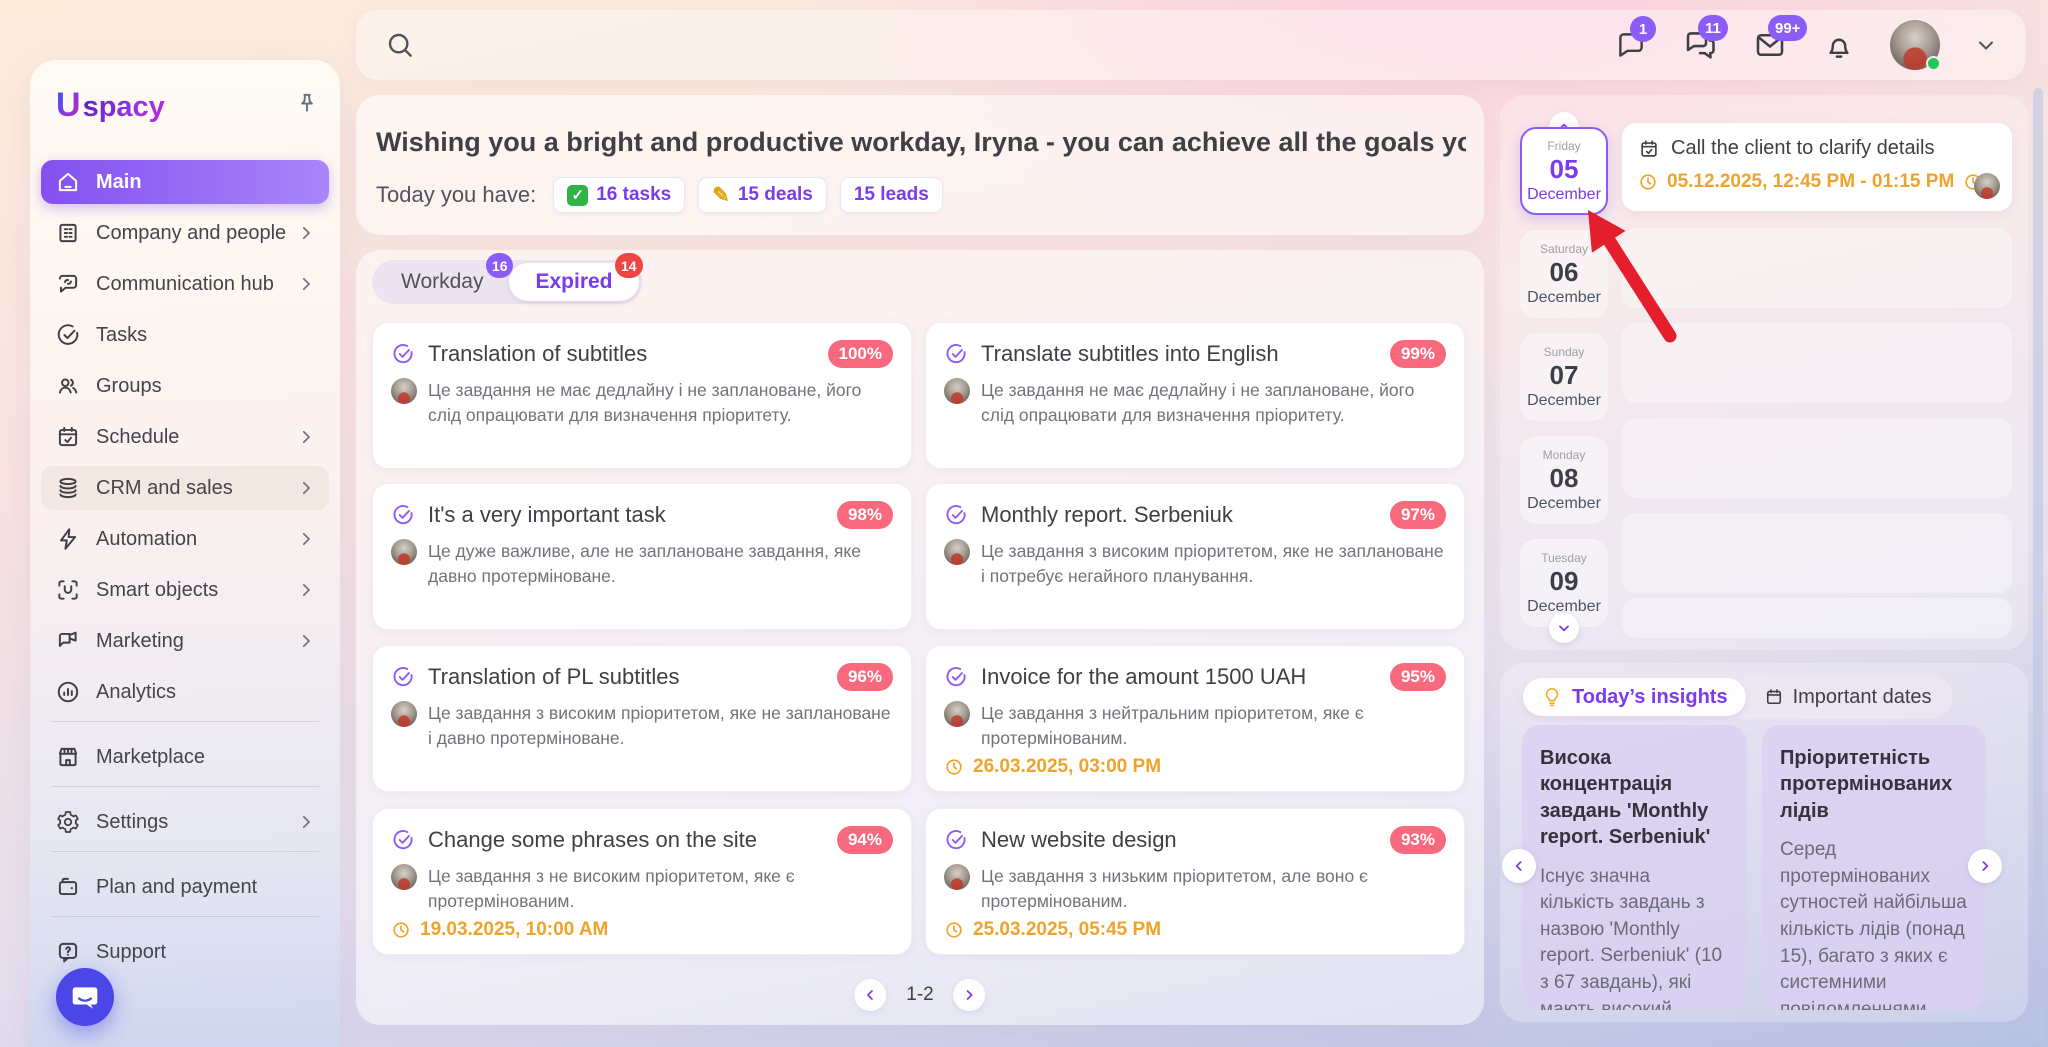 This screenshot has height=1047, width=2048. I want to click on building-icon, so click(68, 233).